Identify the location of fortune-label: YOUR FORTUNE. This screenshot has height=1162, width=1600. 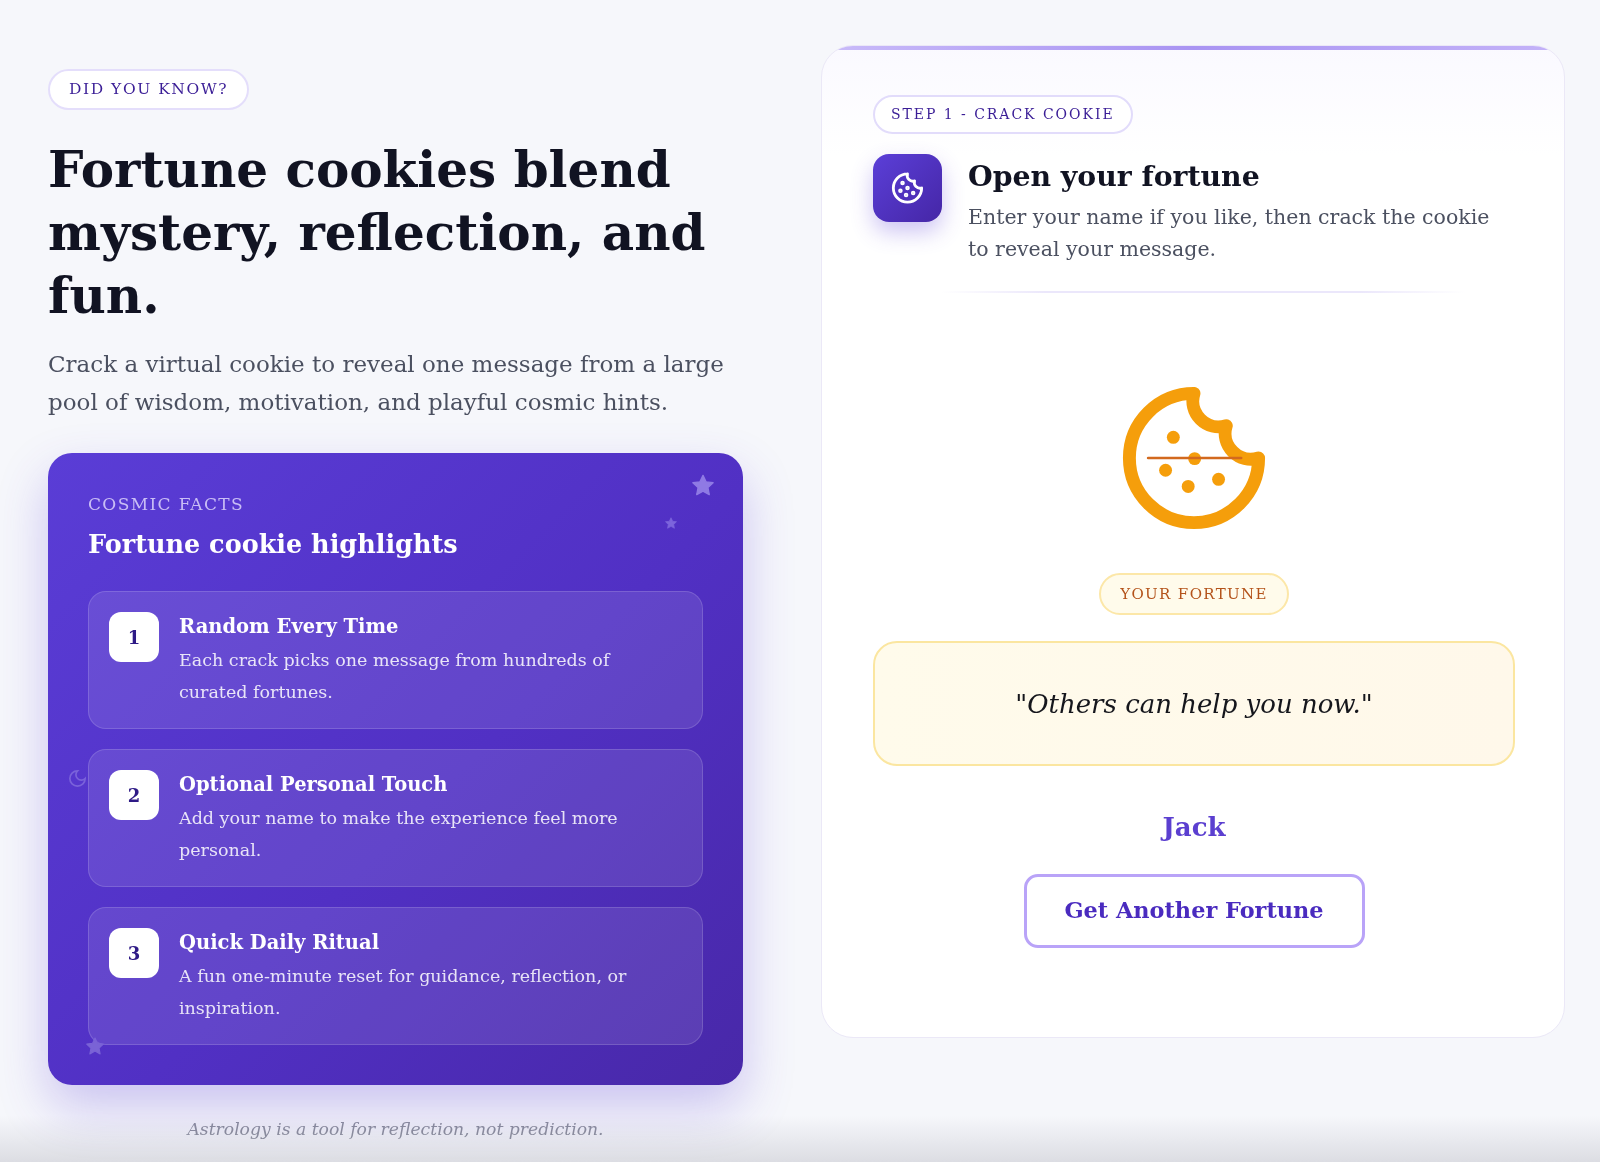
(1194, 594).